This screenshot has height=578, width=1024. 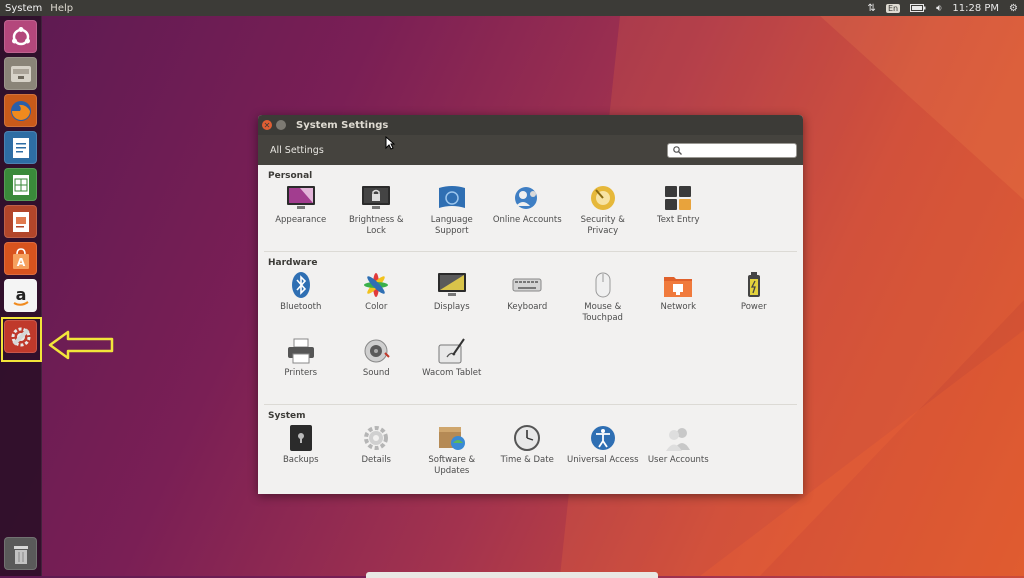 I want to click on settings-item-power: Power, so click(x=754, y=301).